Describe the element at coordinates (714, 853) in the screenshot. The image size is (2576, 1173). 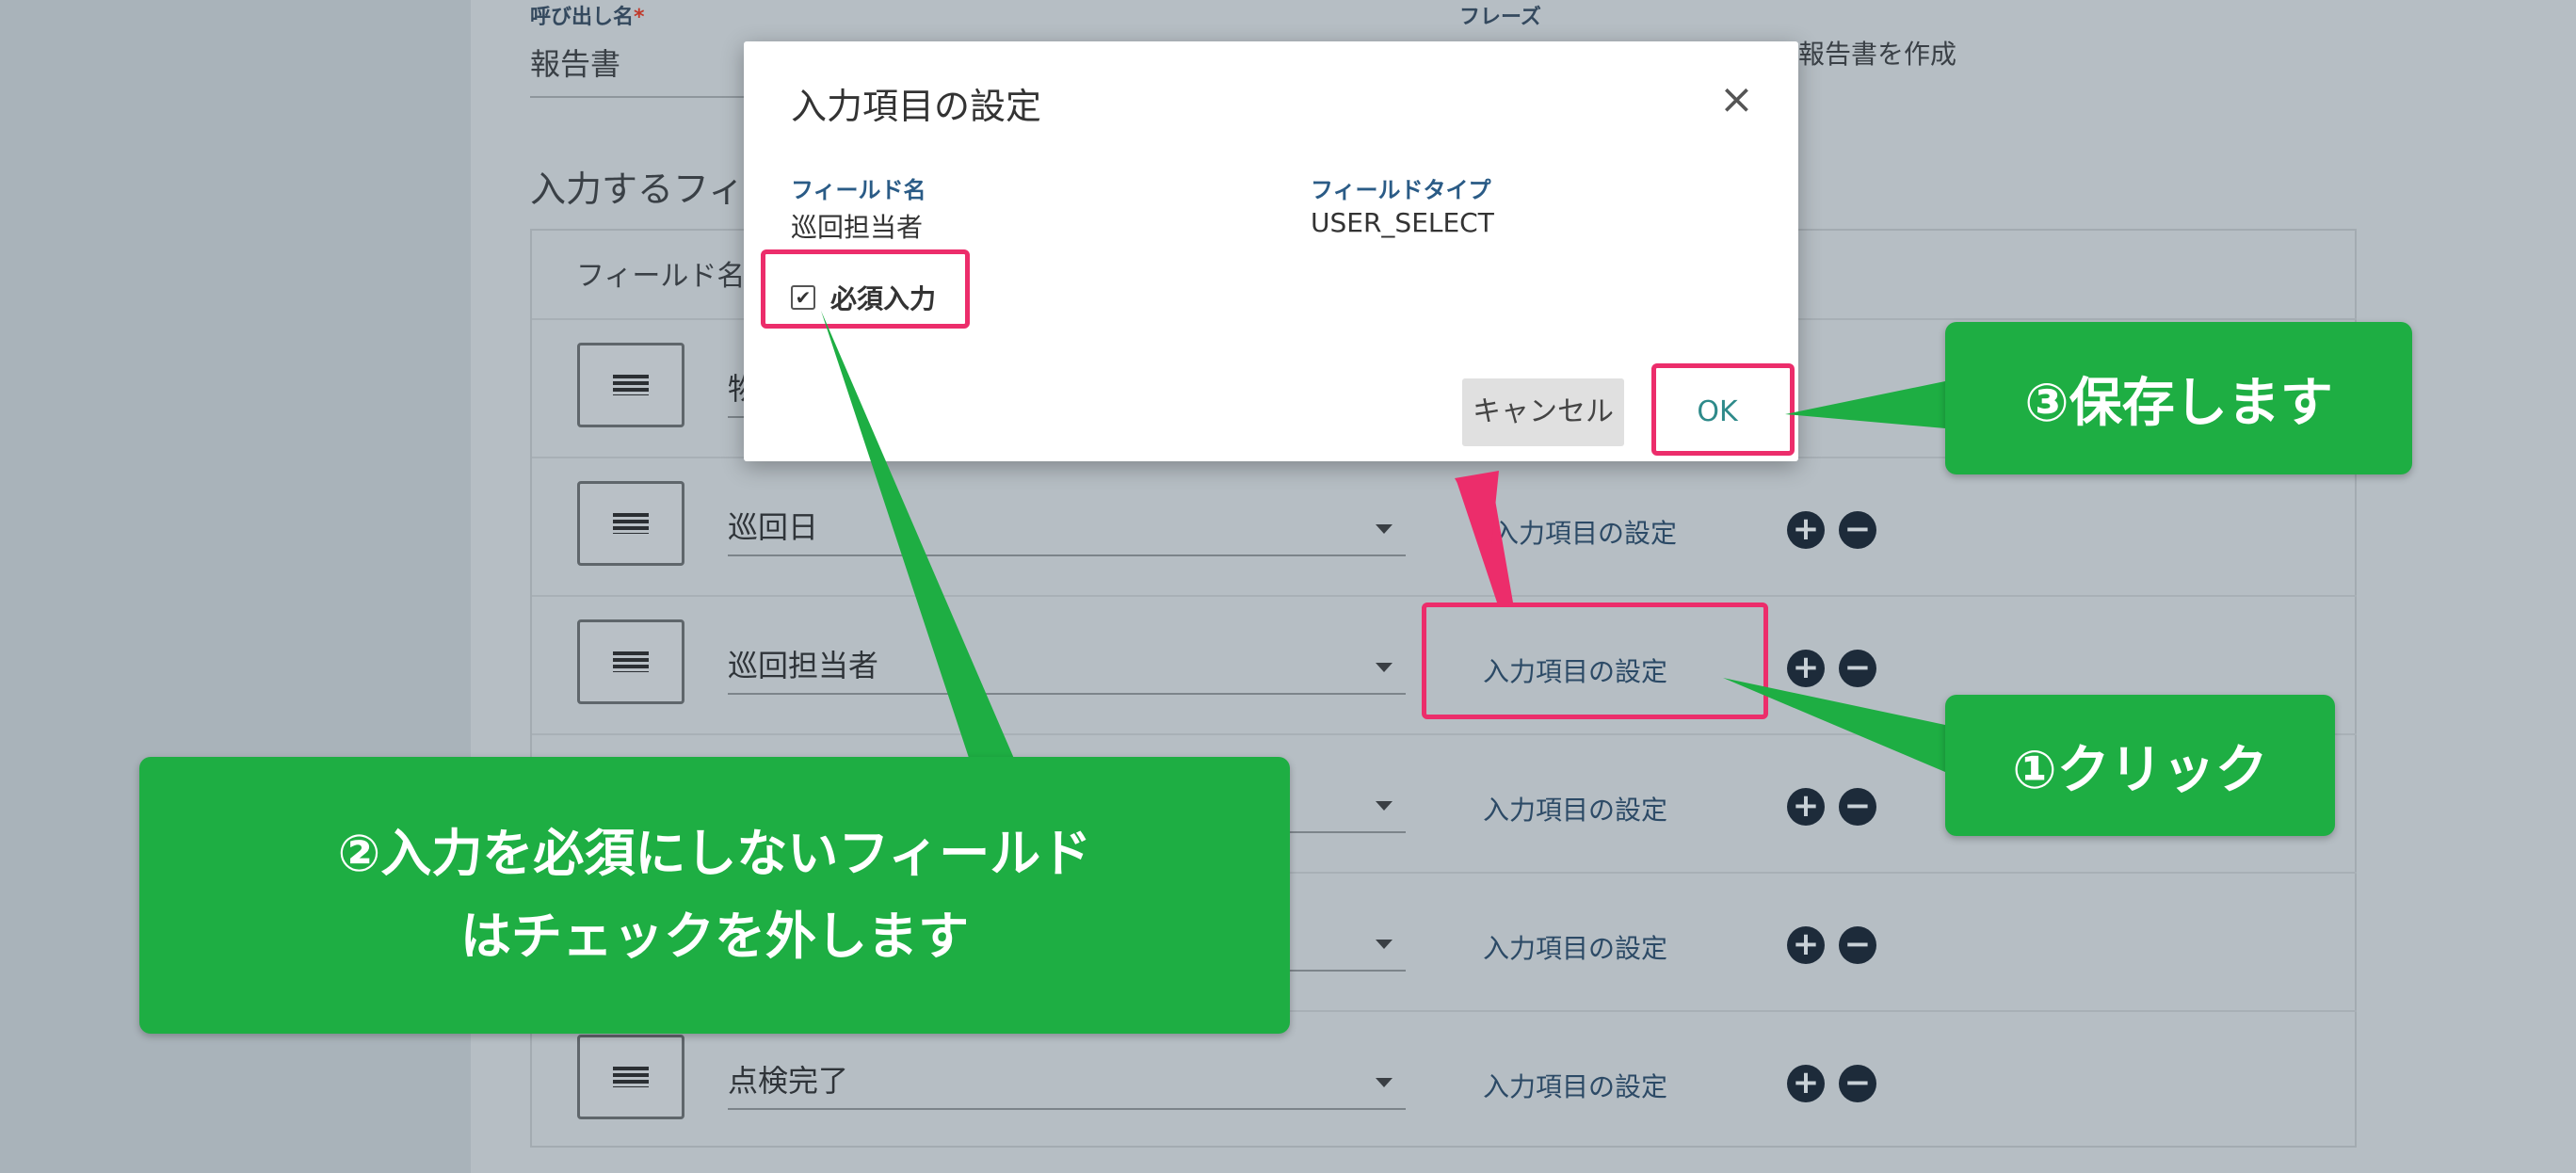
I see `callout-uncheck-line1: ②入力を必須にしないフィールド` at that location.